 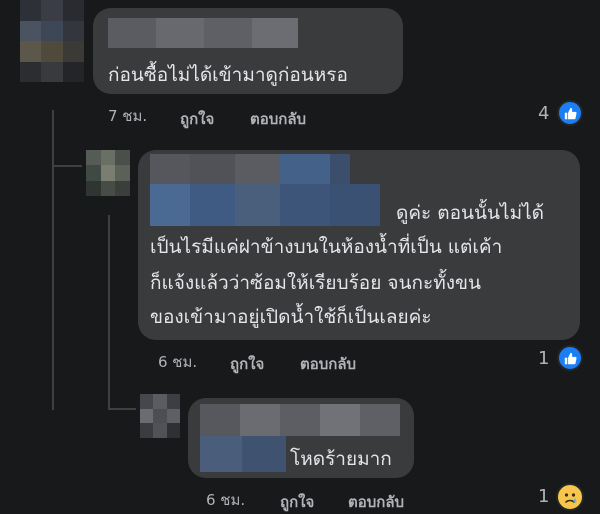 I want to click on thread-line-reply, so click(x=109, y=312).